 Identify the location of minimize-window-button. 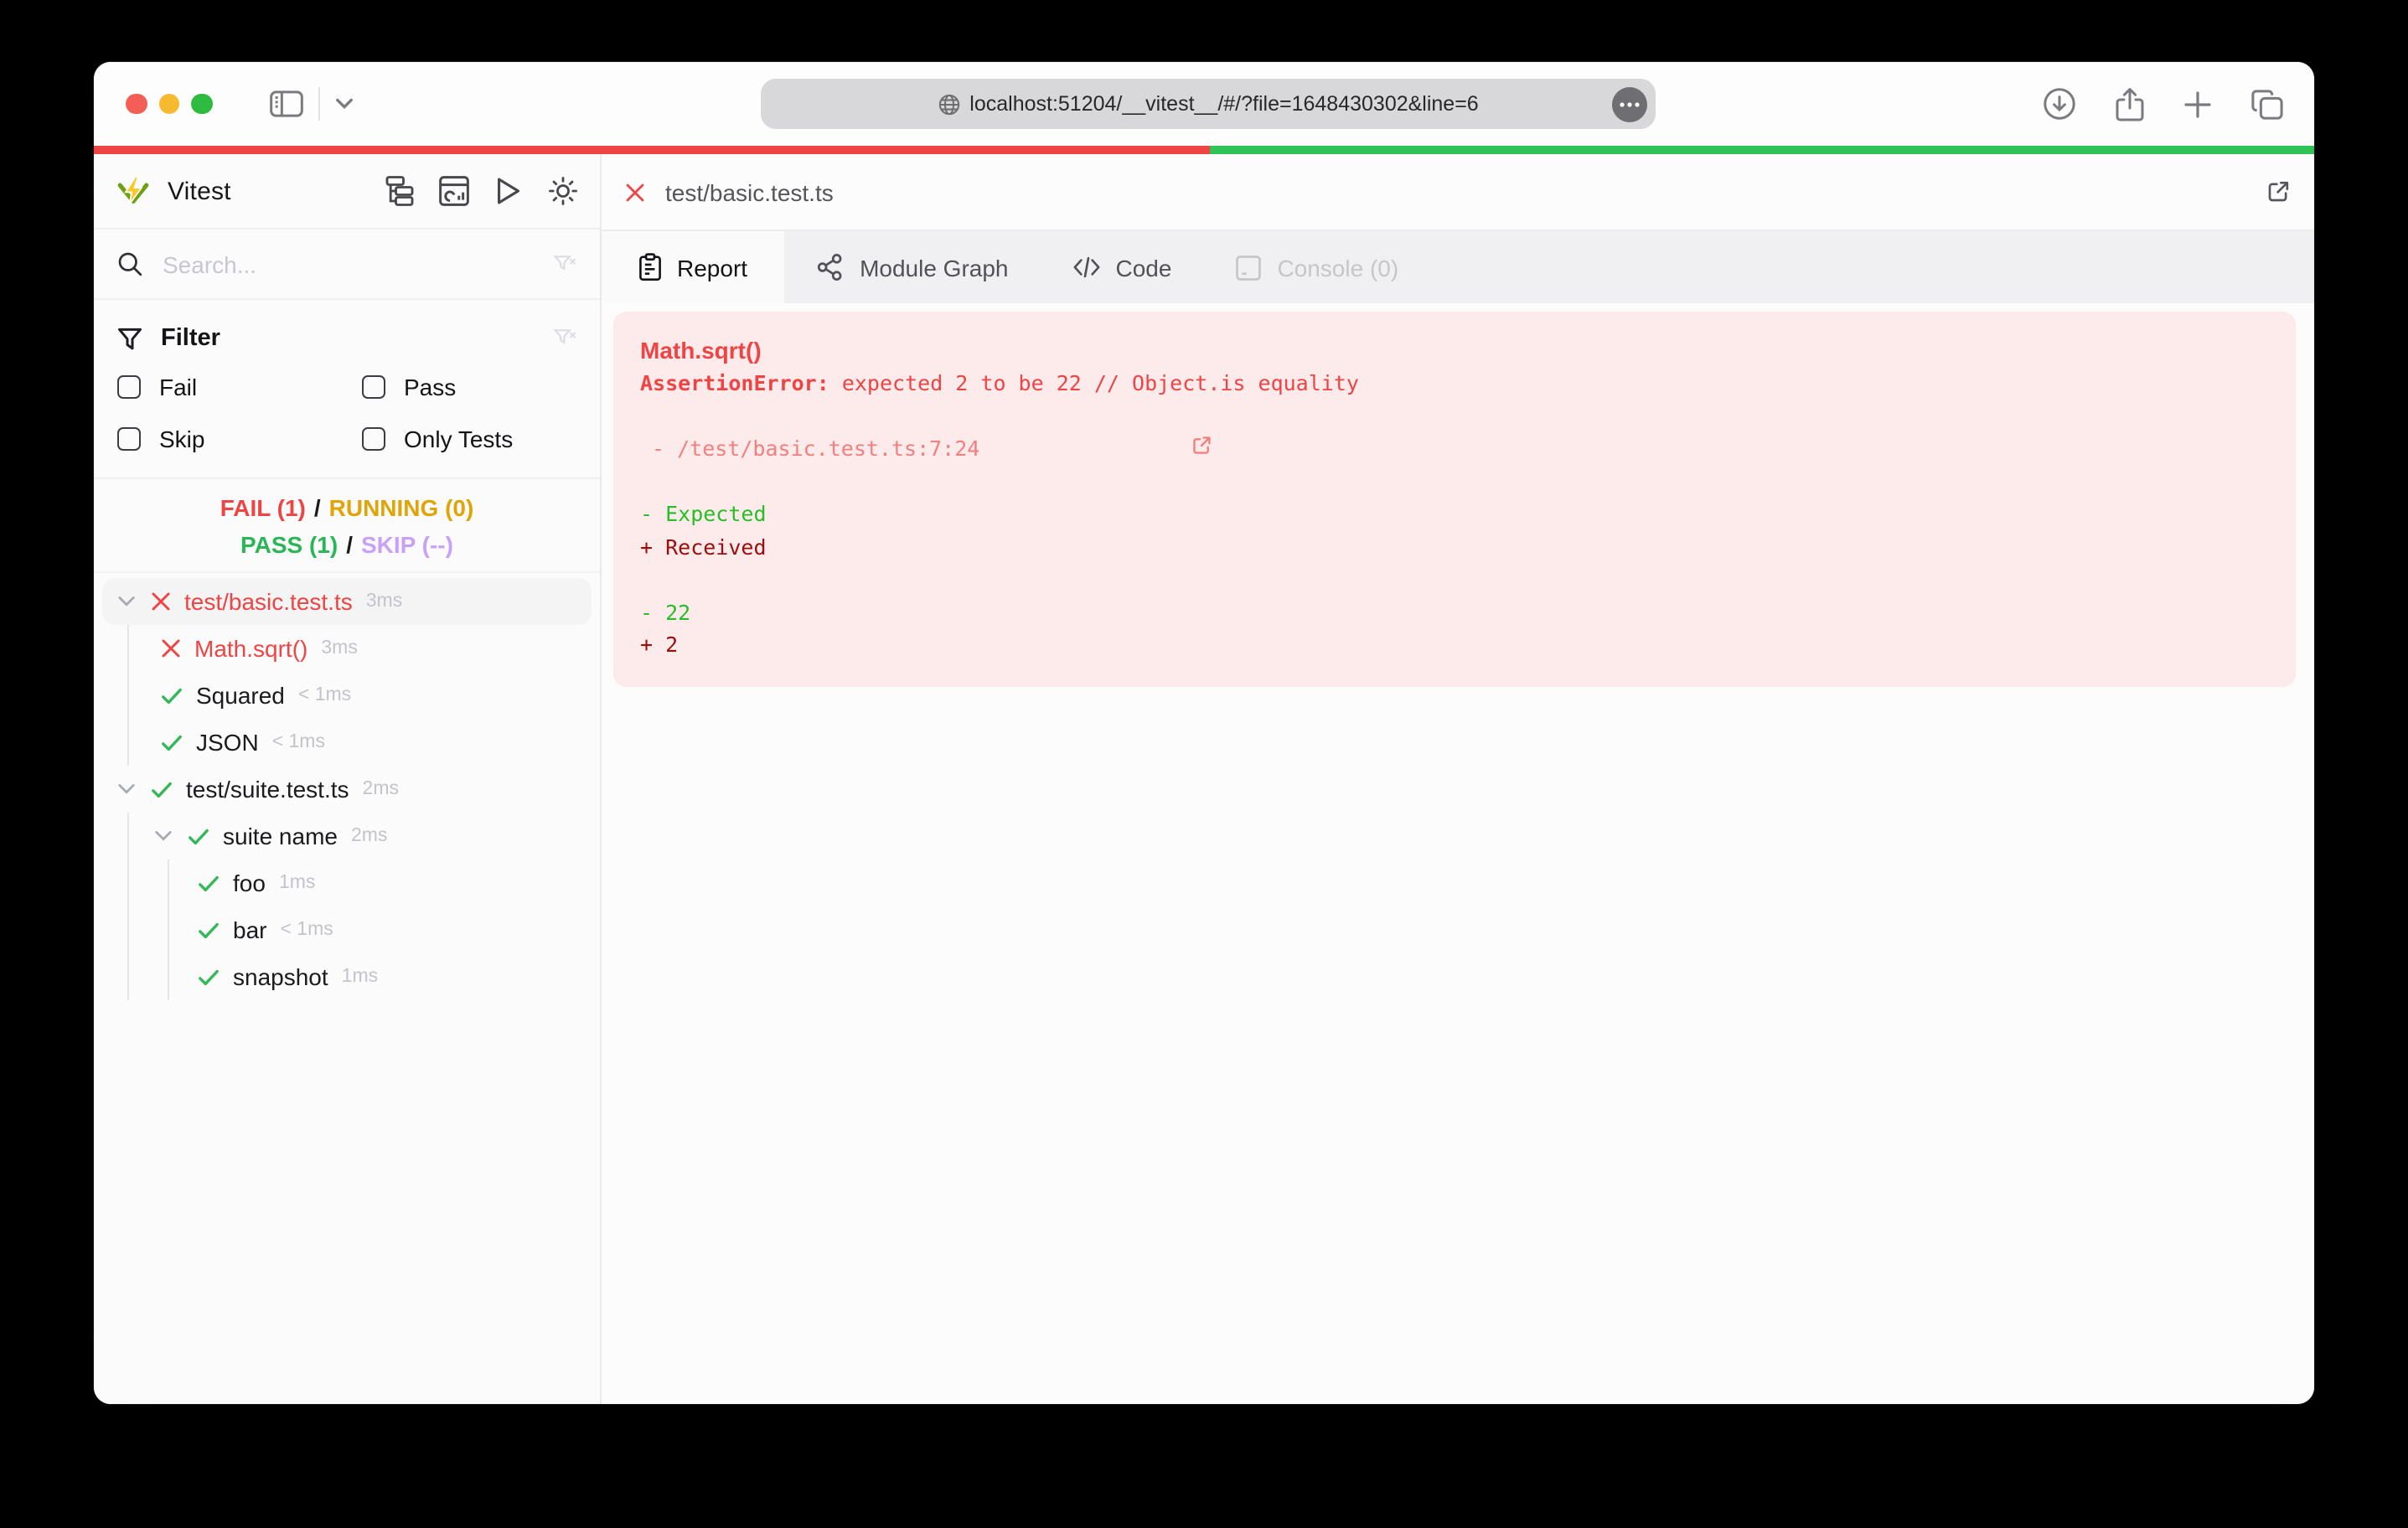
(168, 104).